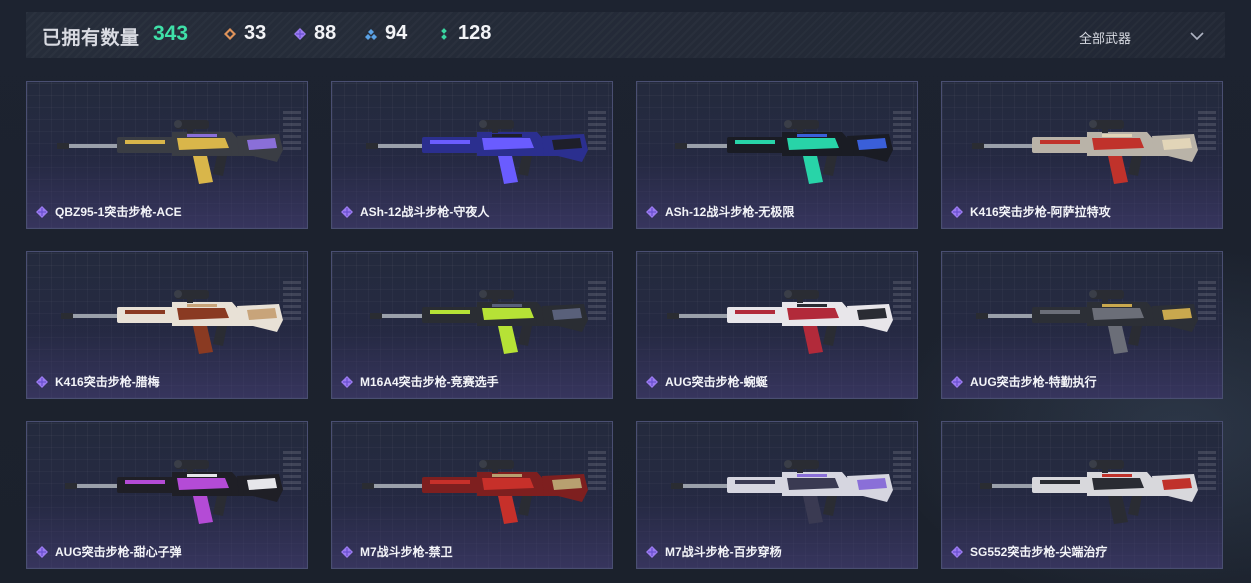 This screenshot has width=1251, height=583. What do you see at coordinates (425, 212) in the screenshot?
I see `weapon-name: ASh-12战斗步枪-守夜人` at bounding box center [425, 212].